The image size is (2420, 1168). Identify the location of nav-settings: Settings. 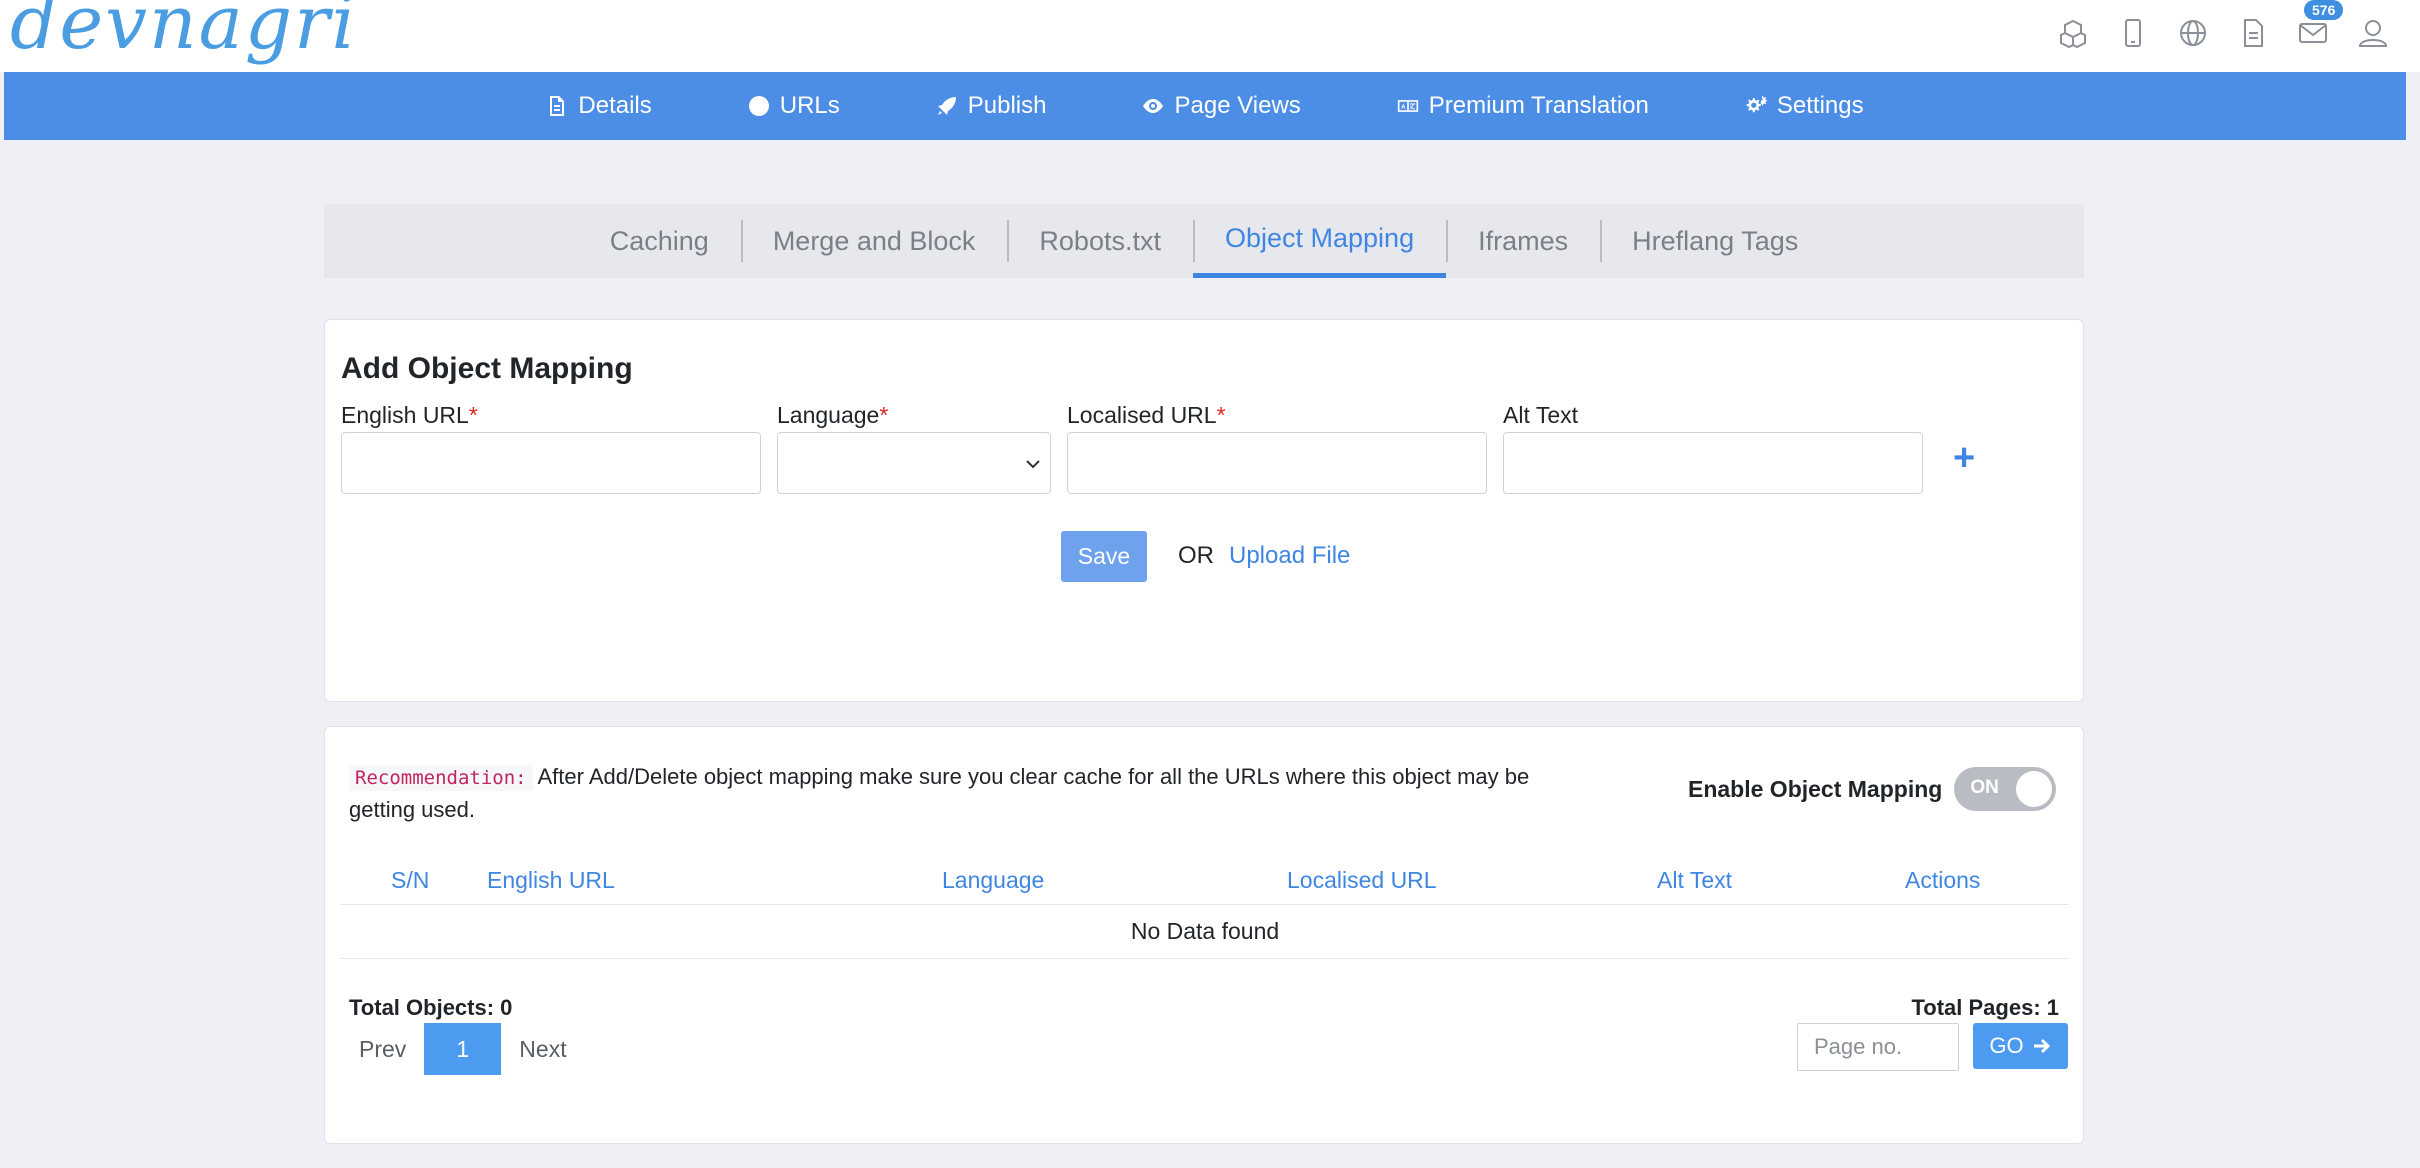
(1804, 106).